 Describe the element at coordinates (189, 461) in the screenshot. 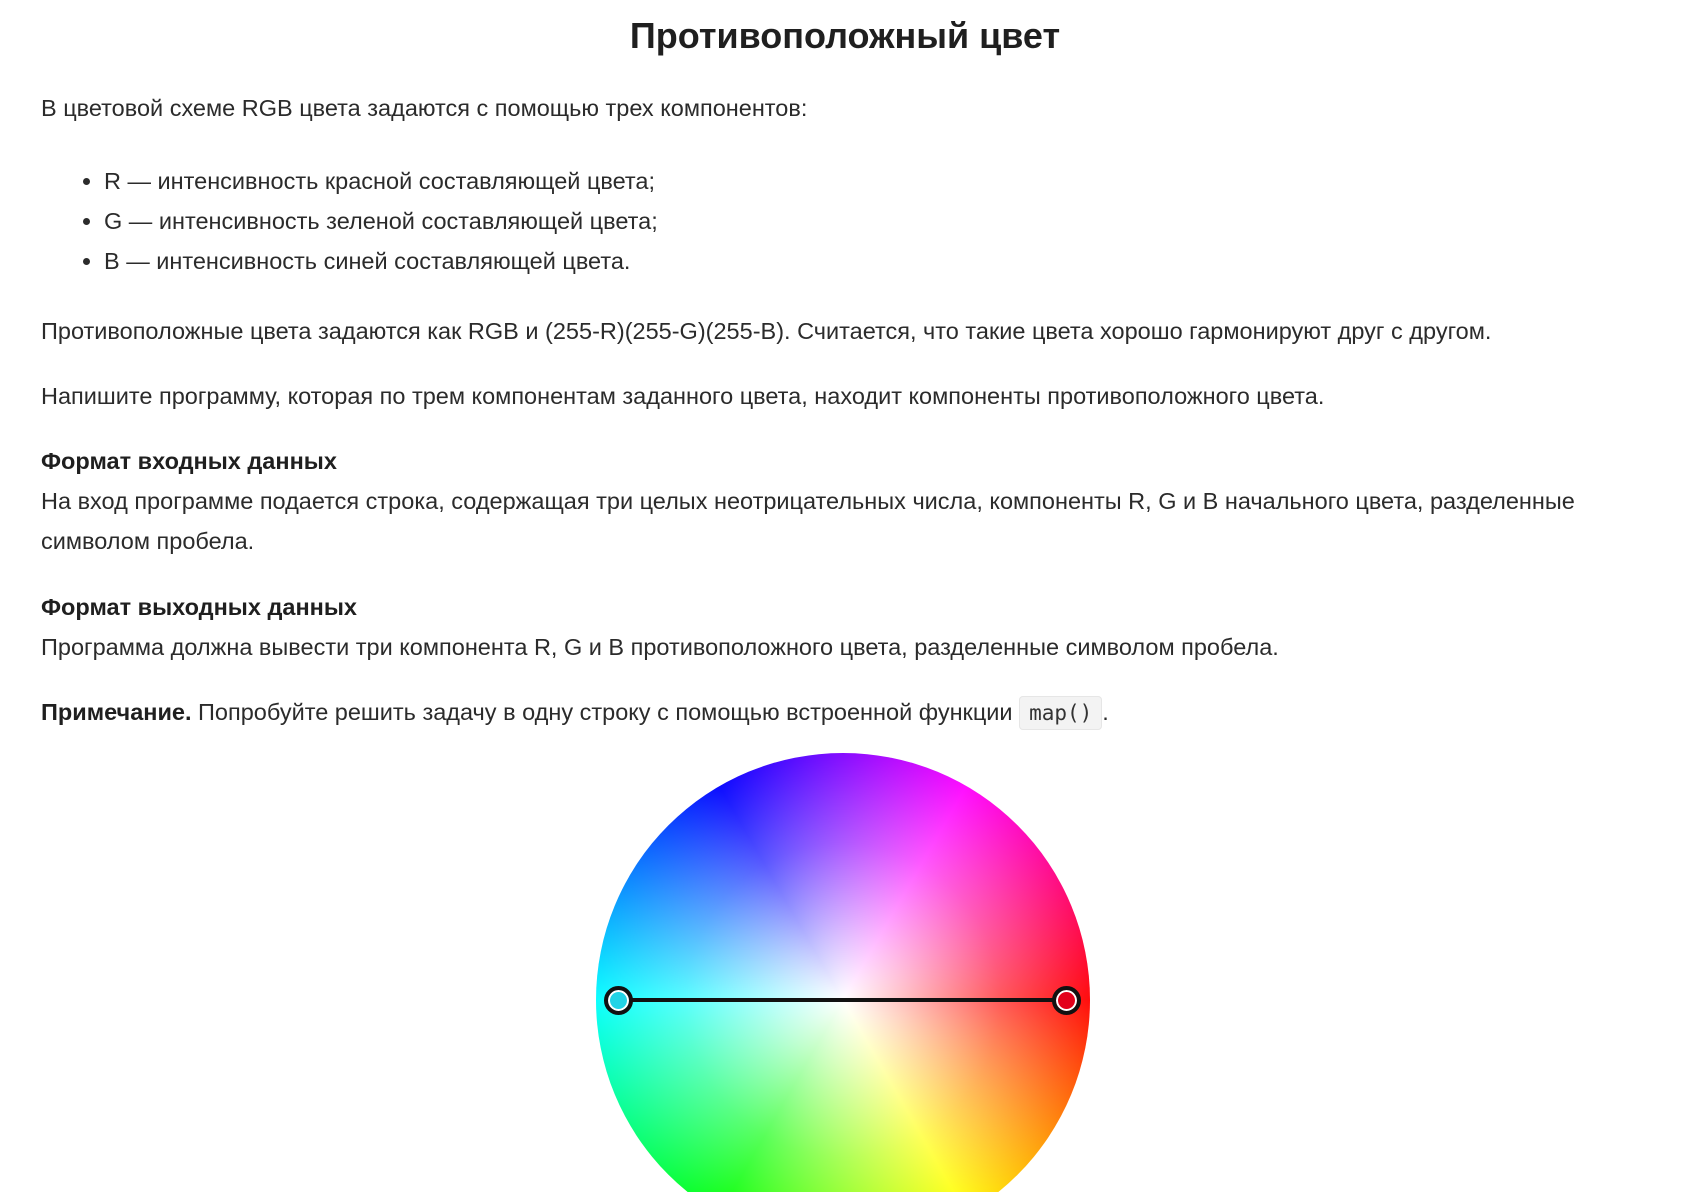

I see `input-format-heading: Формат входных данных` at that location.